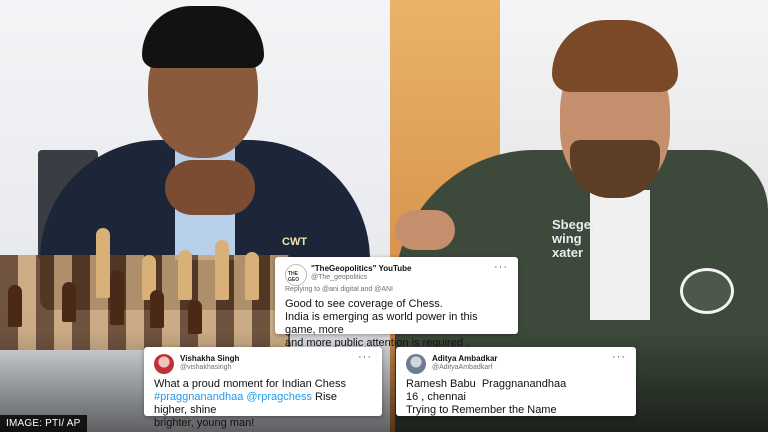 This screenshot has height=432, width=768. What do you see at coordinates (204, 423) in the screenshot?
I see `tweet-line: brighter, young man!` at bounding box center [204, 423].